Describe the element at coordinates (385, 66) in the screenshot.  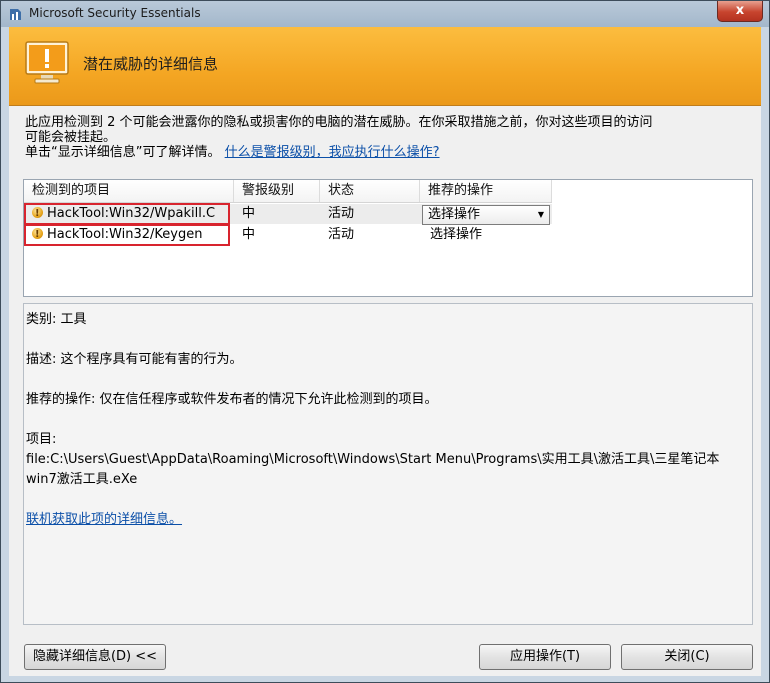
I see `header-banner: 潜在威胁的详细信息` at that location.